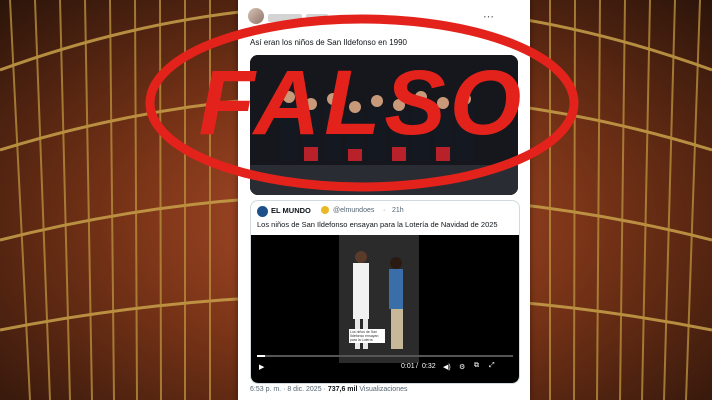  What do you see at coordinates (429, 366) in the screenshot?
I see `video-duration: 0:32` at bounding box center [429, 366].